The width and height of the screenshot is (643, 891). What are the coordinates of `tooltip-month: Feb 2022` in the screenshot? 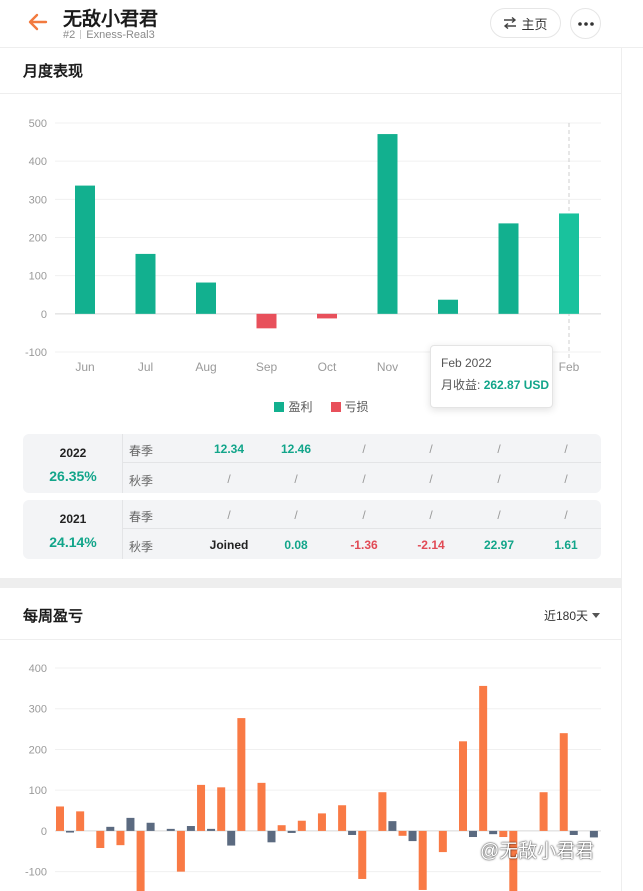 It's located at (466, 363).